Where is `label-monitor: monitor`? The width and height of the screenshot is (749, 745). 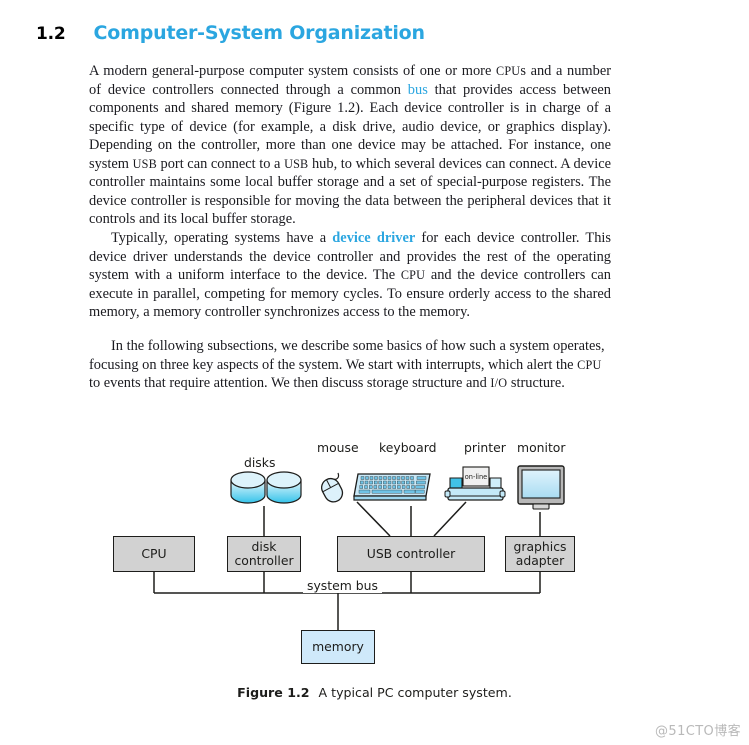 label-monitor: monitor is located at coordinates (541, 447).